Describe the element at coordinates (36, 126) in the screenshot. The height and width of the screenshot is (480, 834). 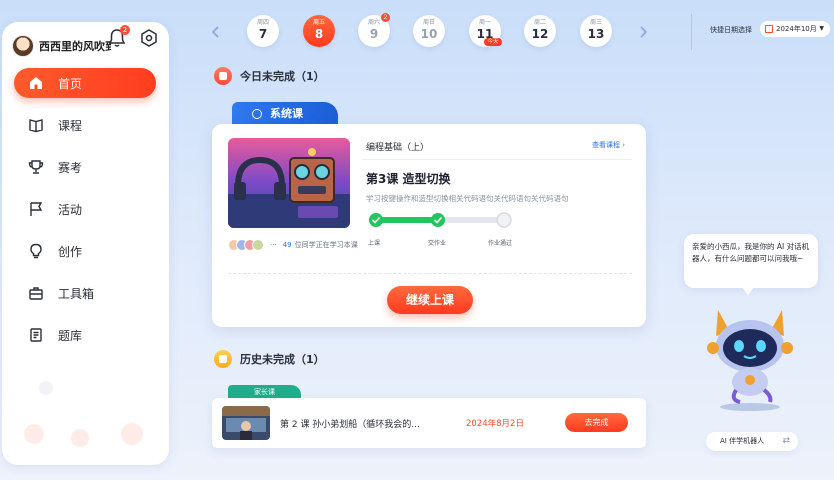
I see `book-icon` at that location.